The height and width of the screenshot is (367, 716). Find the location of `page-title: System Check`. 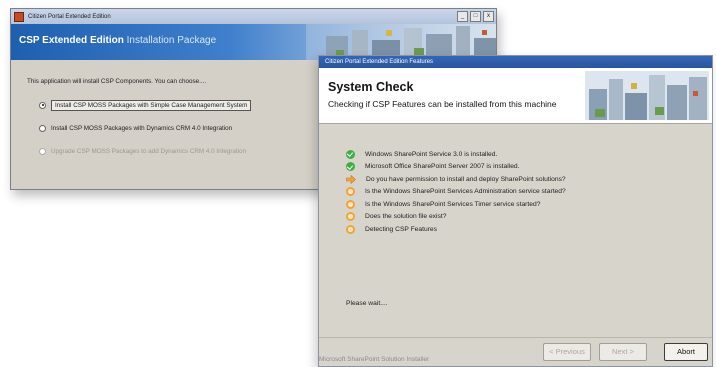

page-title: System Check is located at coordinates (371, 87).